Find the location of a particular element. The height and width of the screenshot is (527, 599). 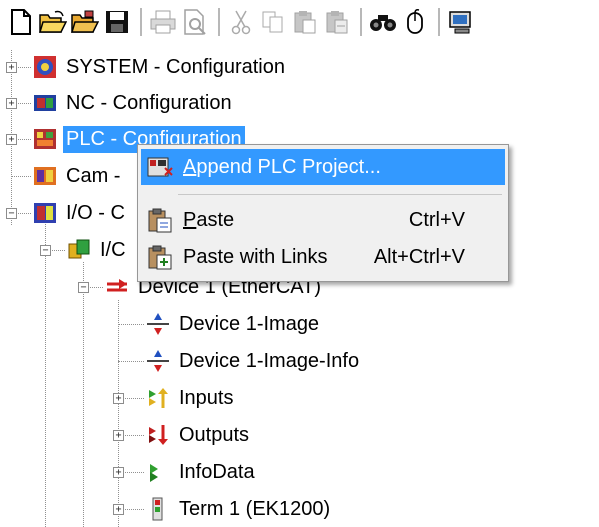

menu-item-paste: Paste Ctrl+V is located at coordinates (323, 220).